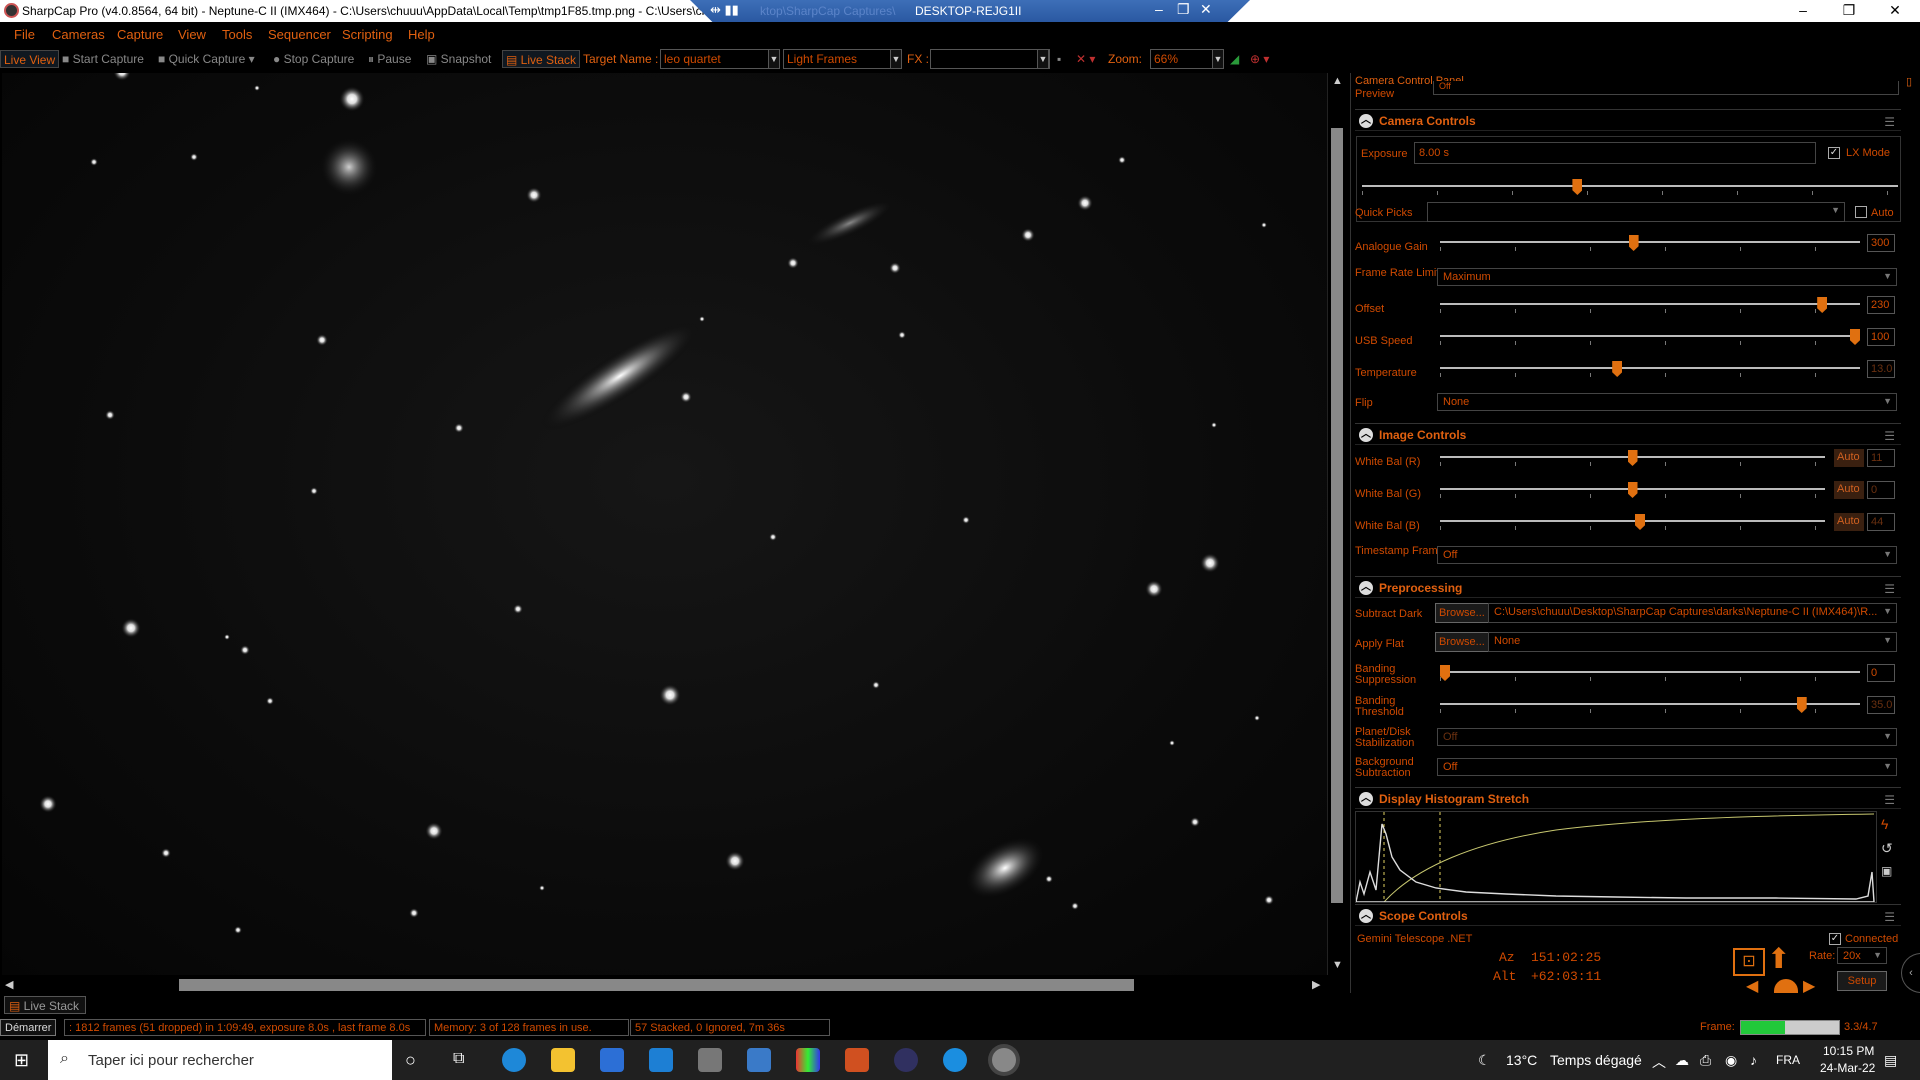  I want to click on chevron-up-icon: ︿, so click(1659, 1062).